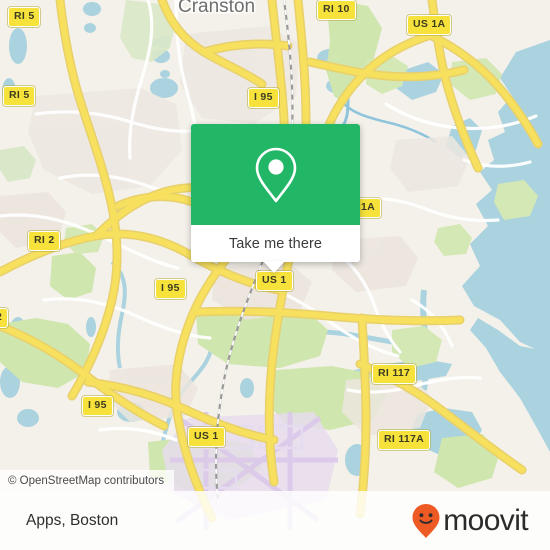 The image size is (550, 550). I want to click on road-shield-ri-2: RI 2, so click(44, 241).